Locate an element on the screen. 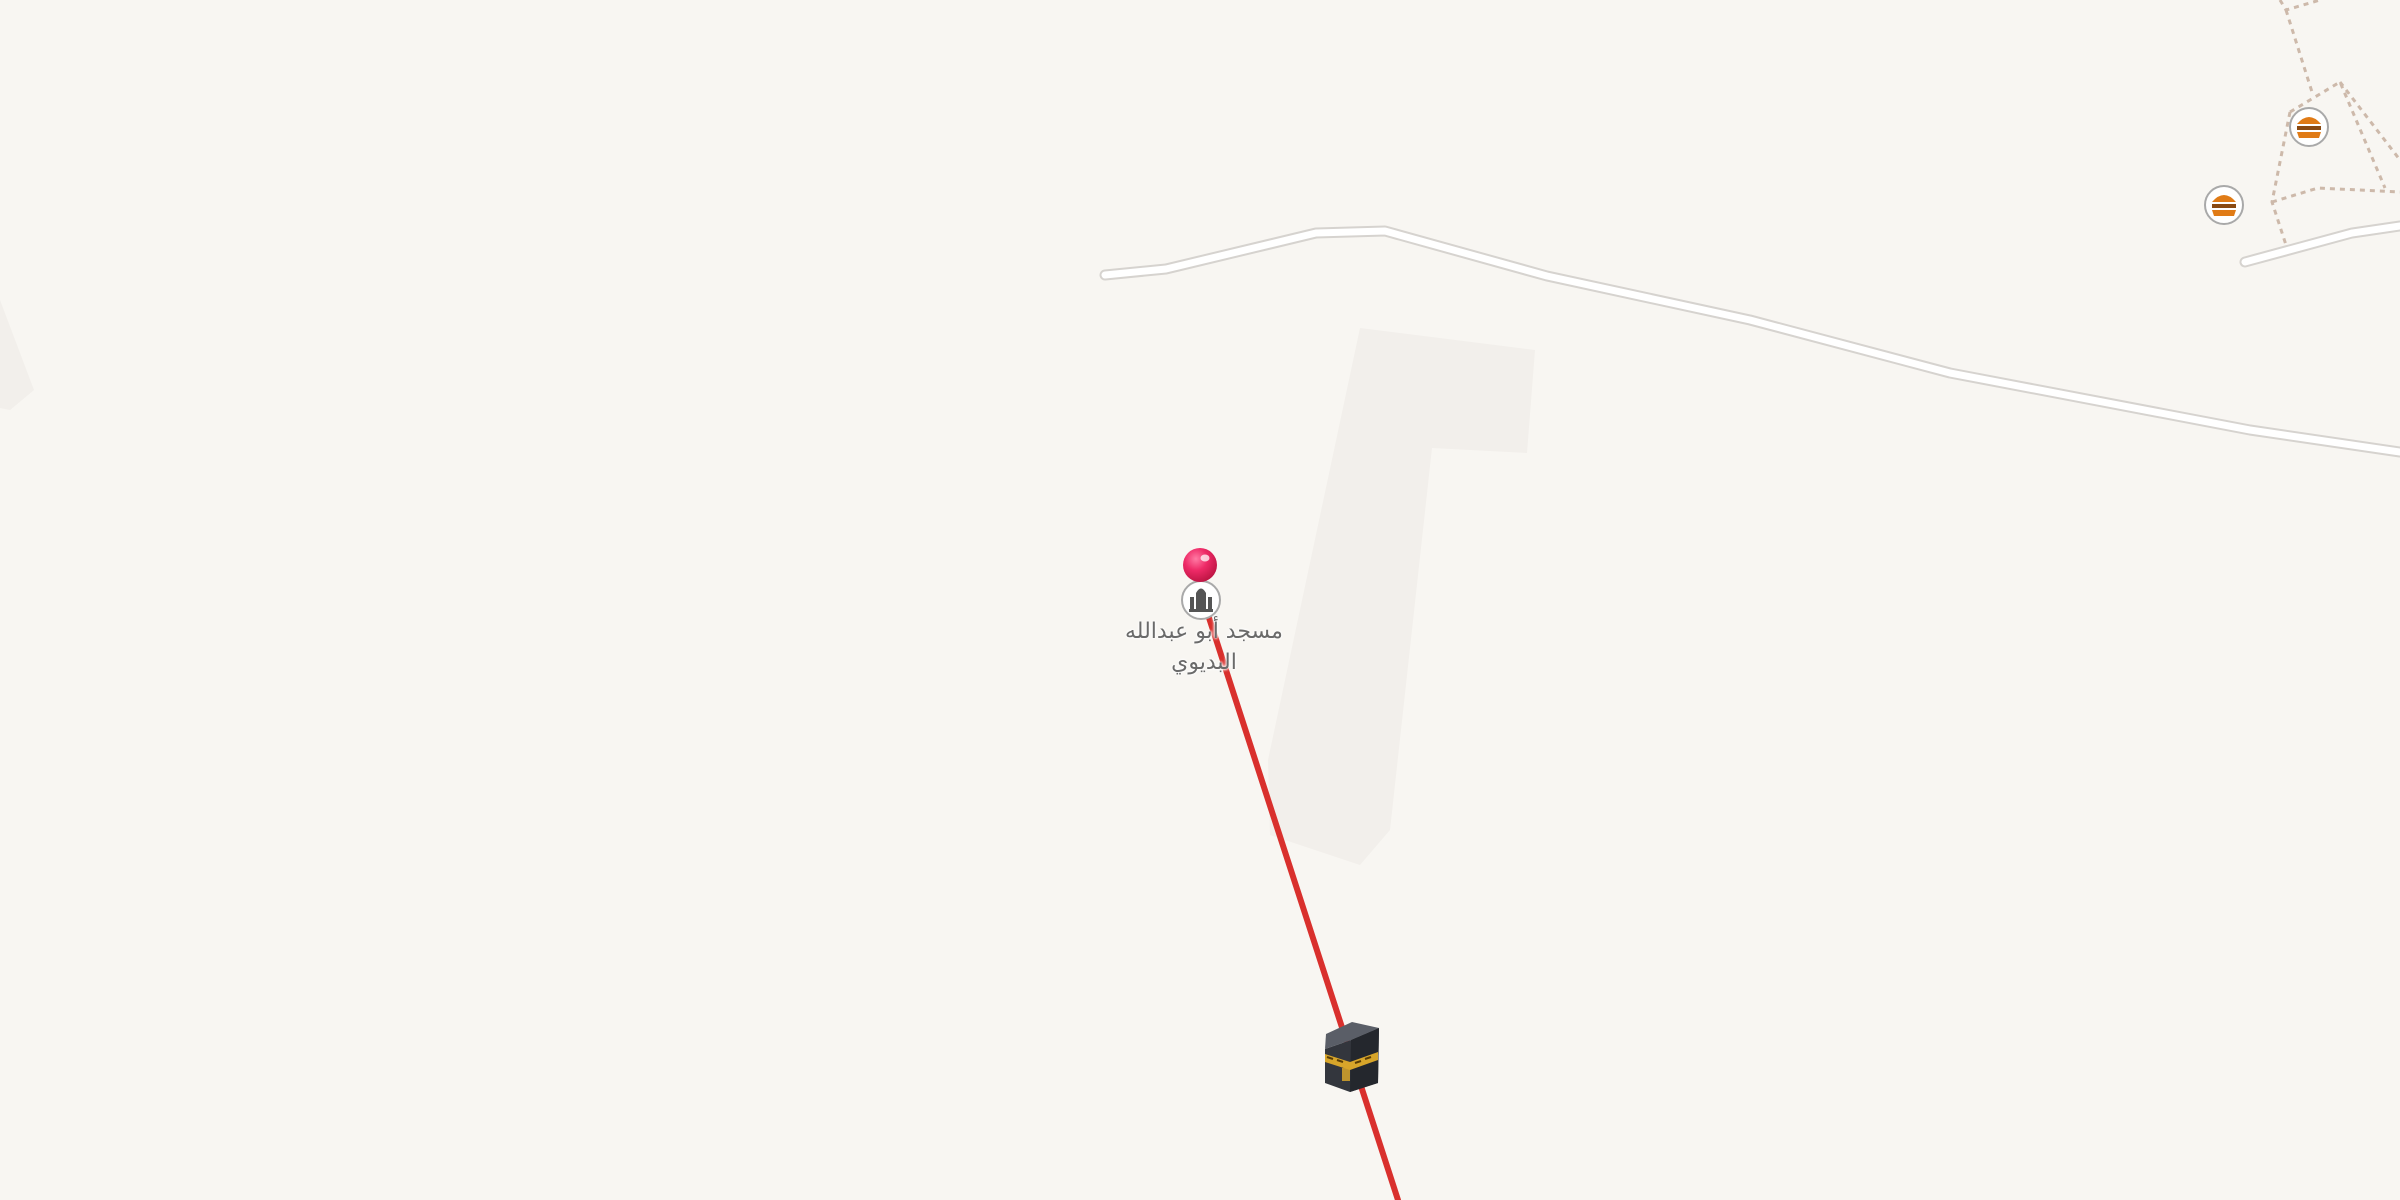 The width and height of the screenshot is (2400, 1200). mosque-label: مسجد أبو عبدالله البديوي is located at coordinates (1204, 647).